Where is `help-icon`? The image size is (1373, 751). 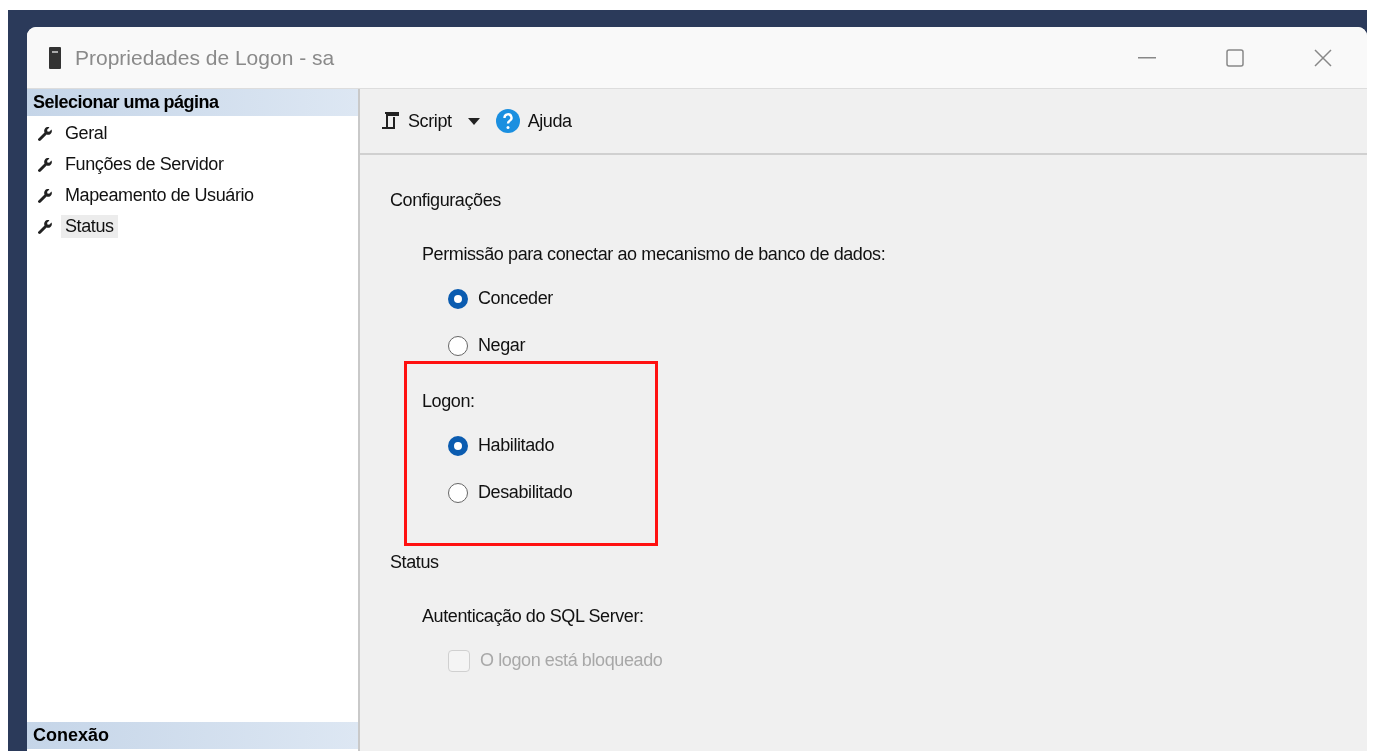
help-icon is located at coordinates (507, 121).